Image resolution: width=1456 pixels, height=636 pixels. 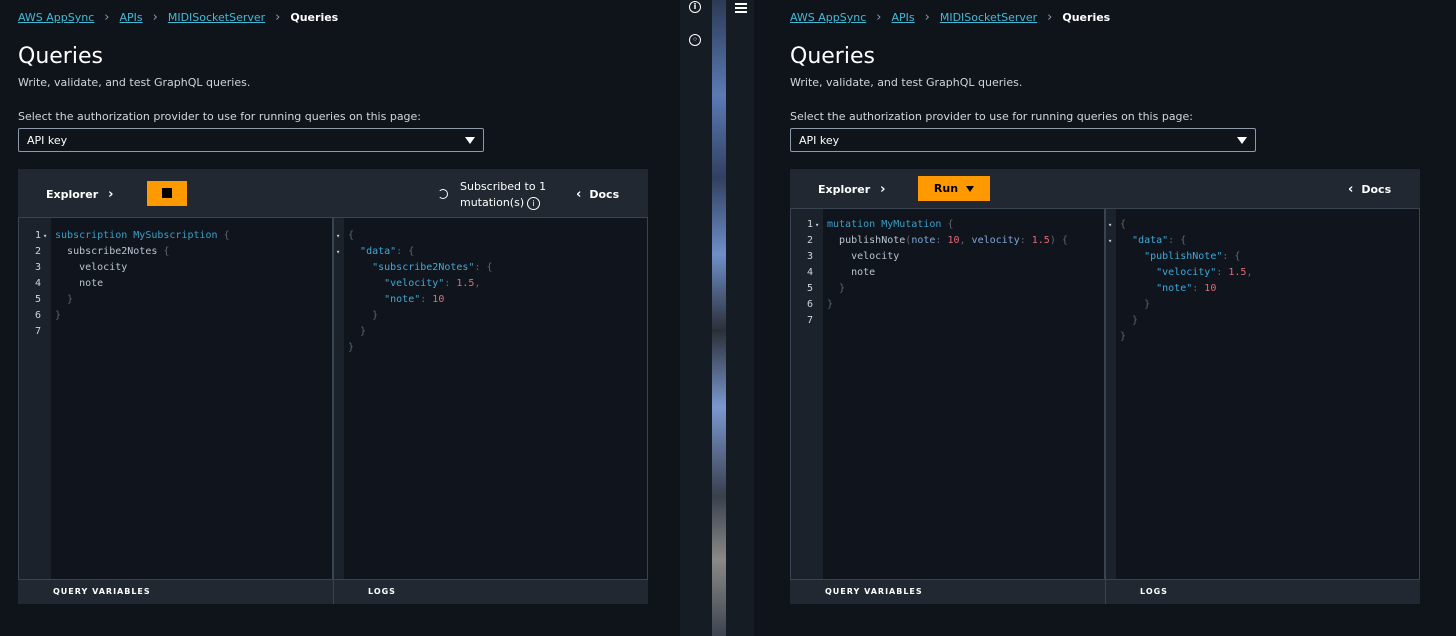 I want to click on hexagon-settings-icon: ◦, so click(x=695, y=40).